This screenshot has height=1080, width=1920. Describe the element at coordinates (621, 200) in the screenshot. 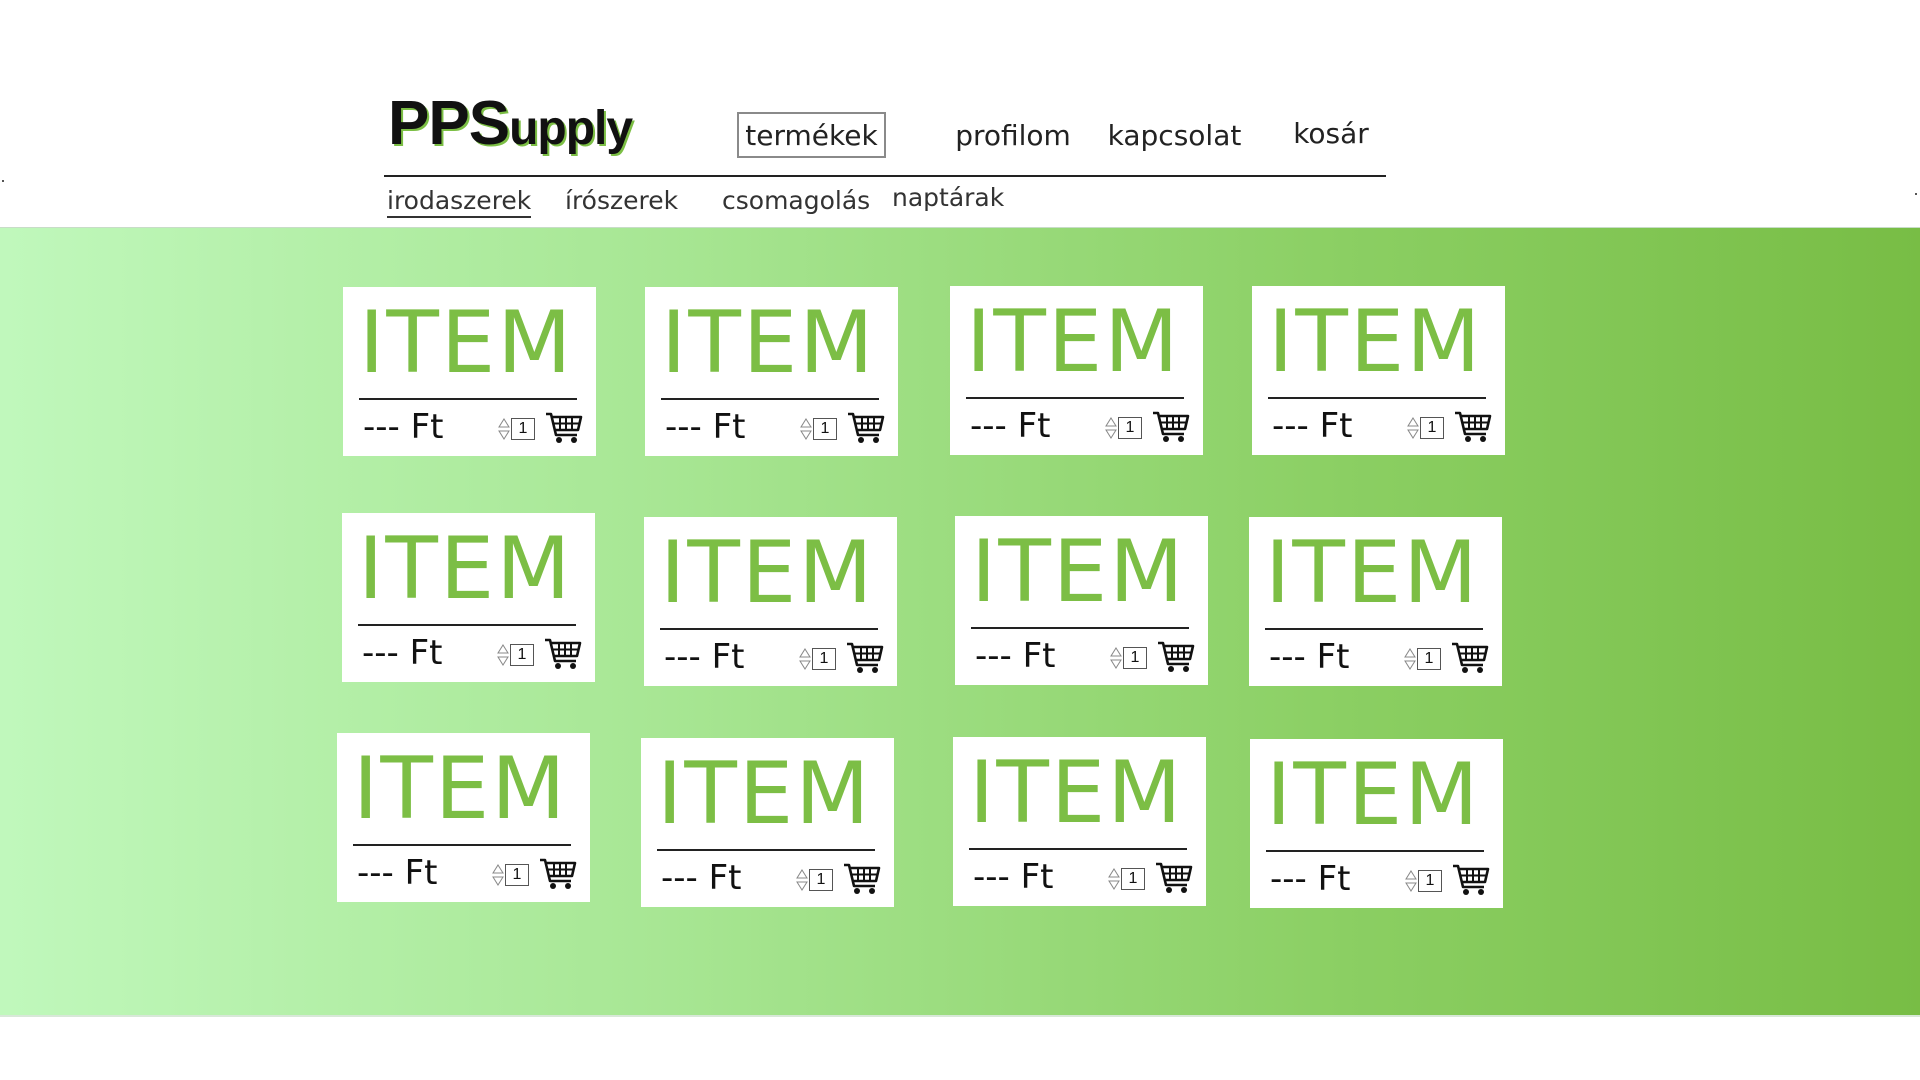

I see `category-iroszerek: írószerek` at that location.